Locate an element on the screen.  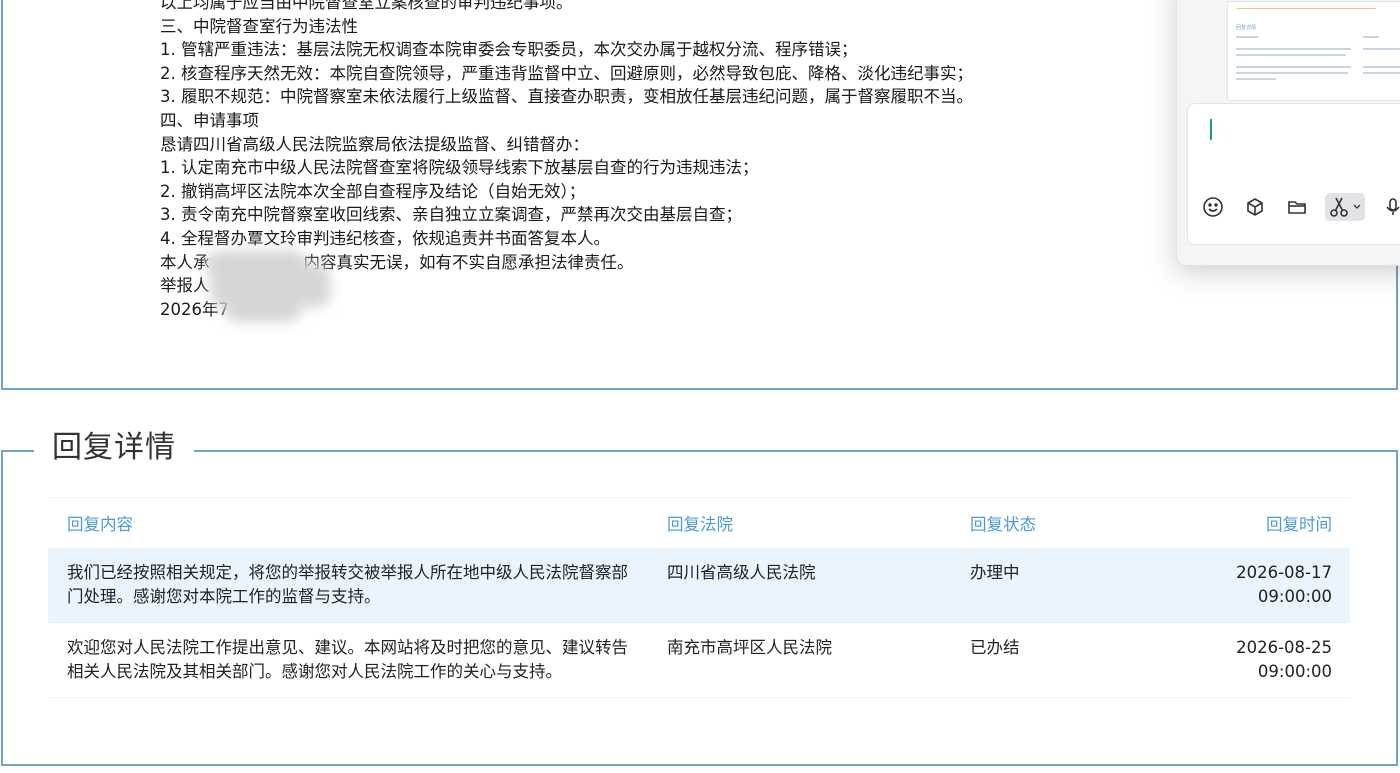
header-reply-status: 回复状态 is located at coordinates (1003, 524).